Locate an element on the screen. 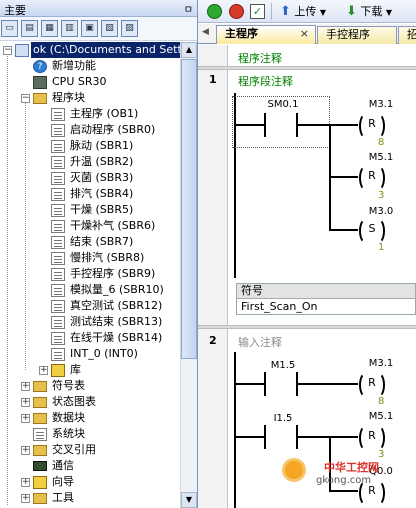  tree-item-label: 测试结束 (SBR13) is located at coordinates (116, 321).